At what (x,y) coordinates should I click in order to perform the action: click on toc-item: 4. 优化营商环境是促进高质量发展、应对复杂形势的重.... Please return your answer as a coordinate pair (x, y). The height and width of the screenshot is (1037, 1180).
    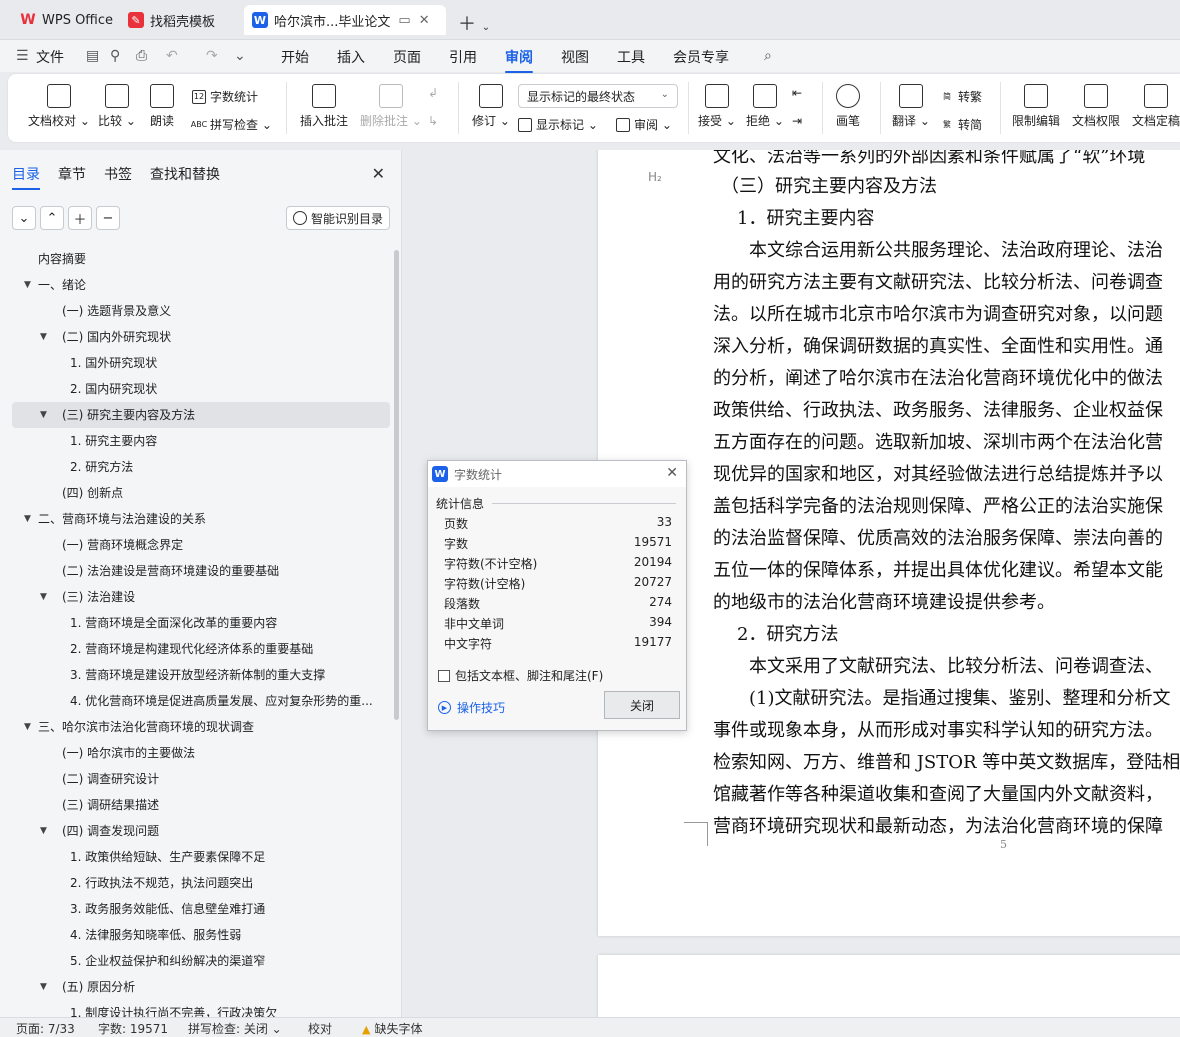
    Looking at the image, I should click on (201, 701).